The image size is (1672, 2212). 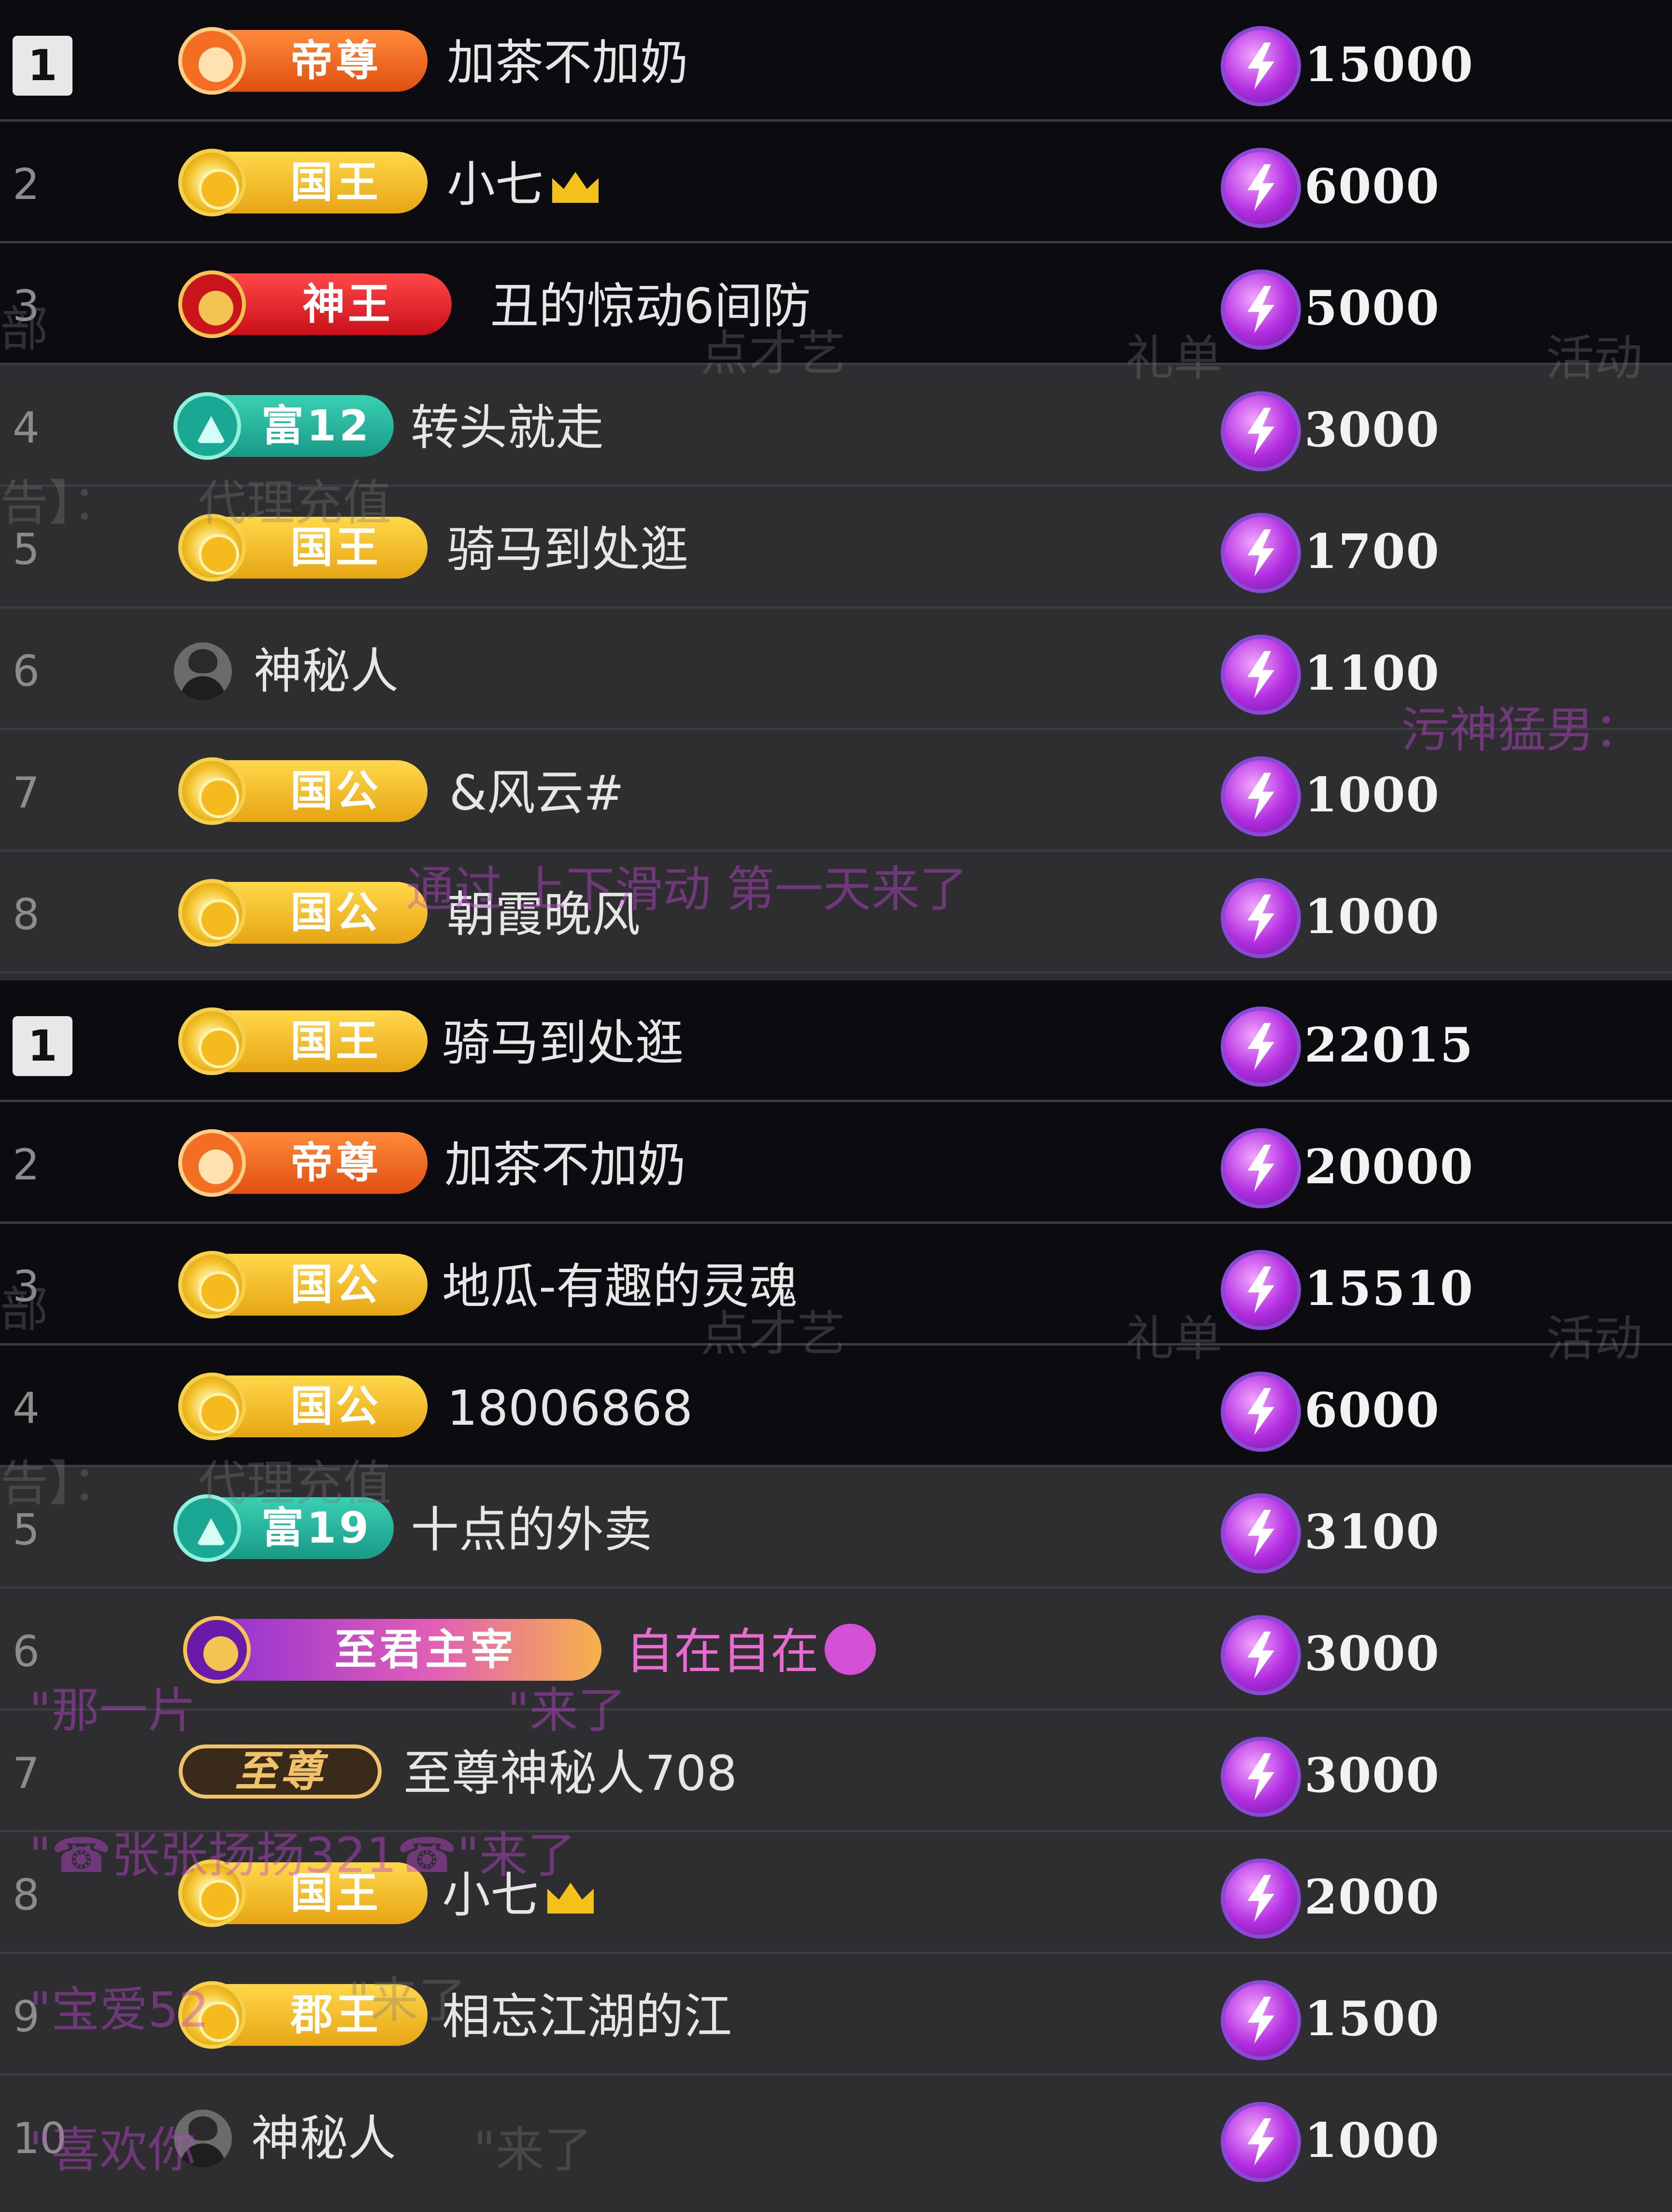 What do you see at coordinates (40, 2138) in the screenshot?
I see `rank-number: 10` at bounding box center [40, 2138].